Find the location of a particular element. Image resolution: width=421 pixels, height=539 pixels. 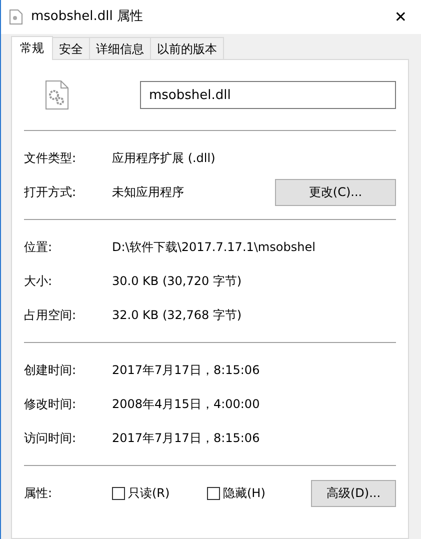

field-label: 大小: is located at coordinates (39, 281).